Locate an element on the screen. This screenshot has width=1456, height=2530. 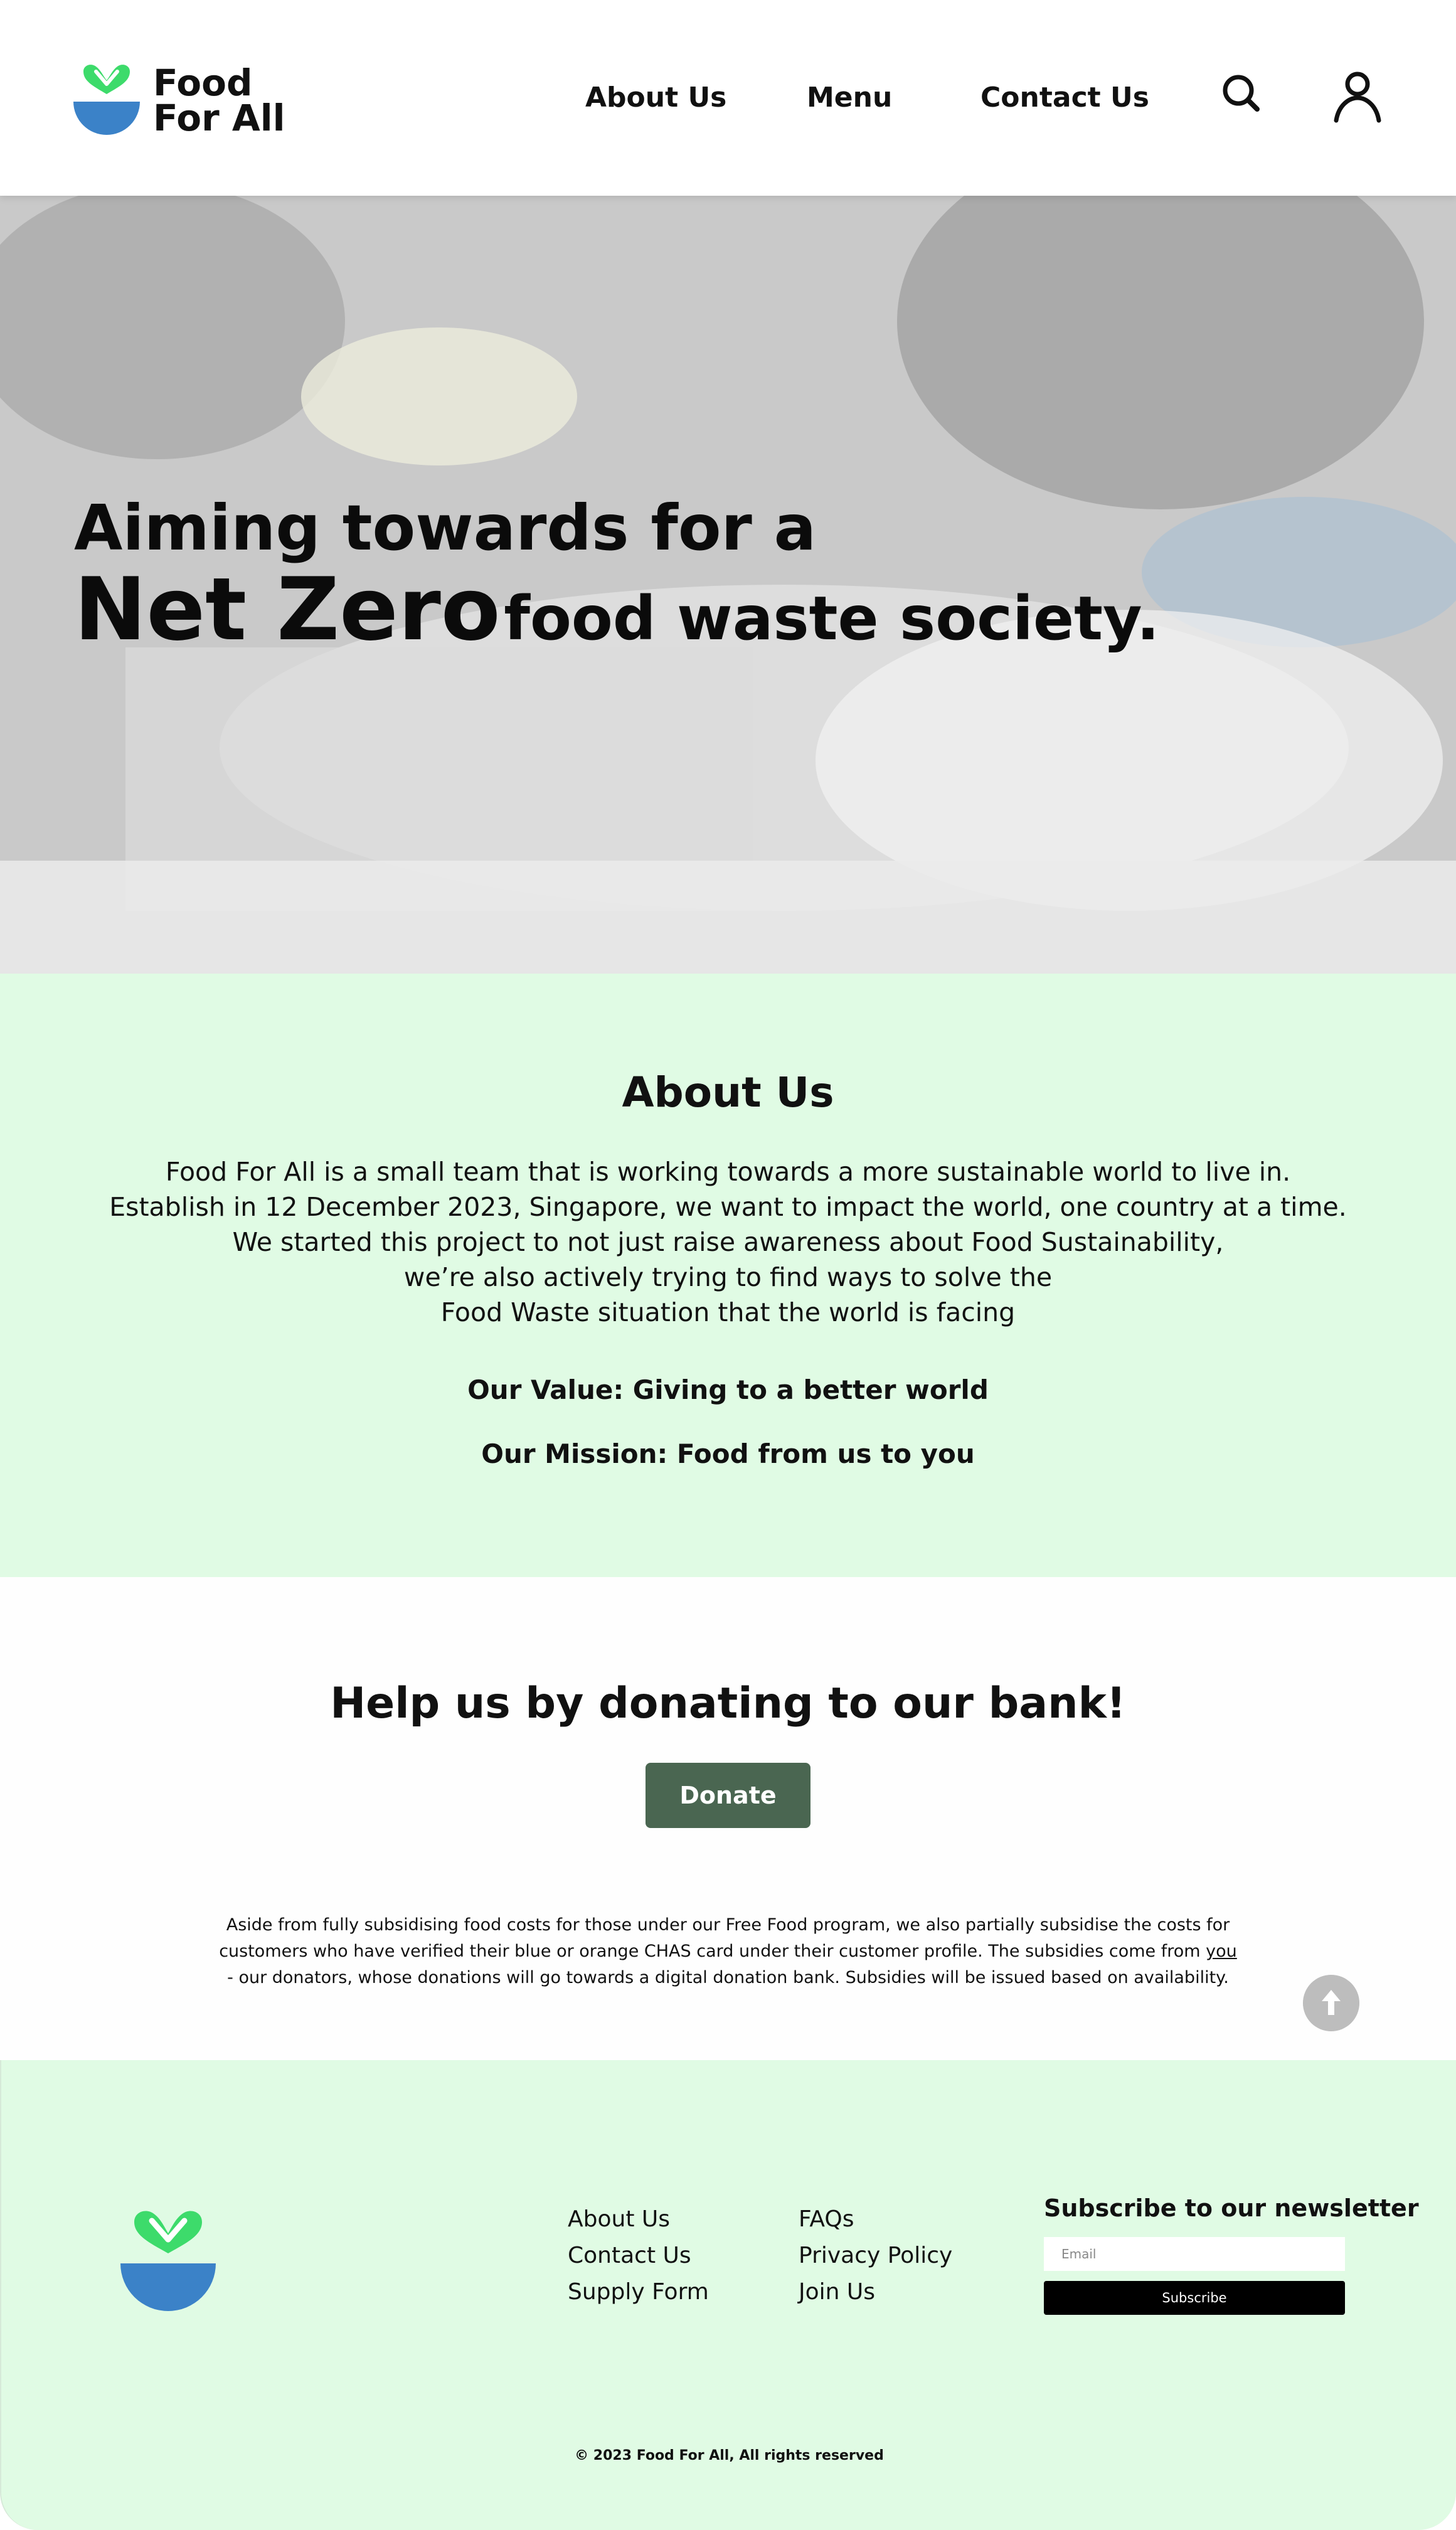
newsletter-title: Subscribe to our newsletter is located at coordinates (1232, 2208).